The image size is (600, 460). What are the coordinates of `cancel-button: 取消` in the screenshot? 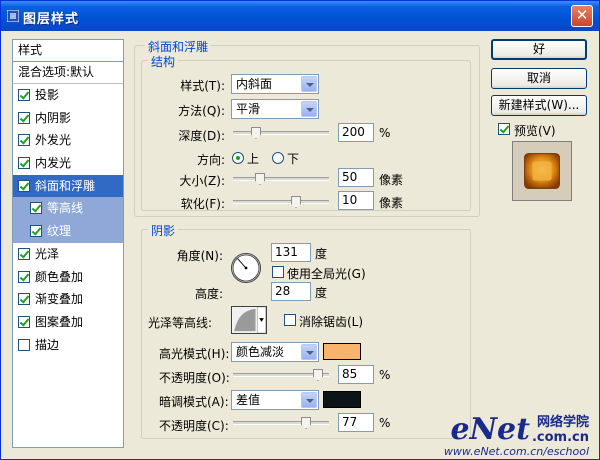 It's located at (539, 78).